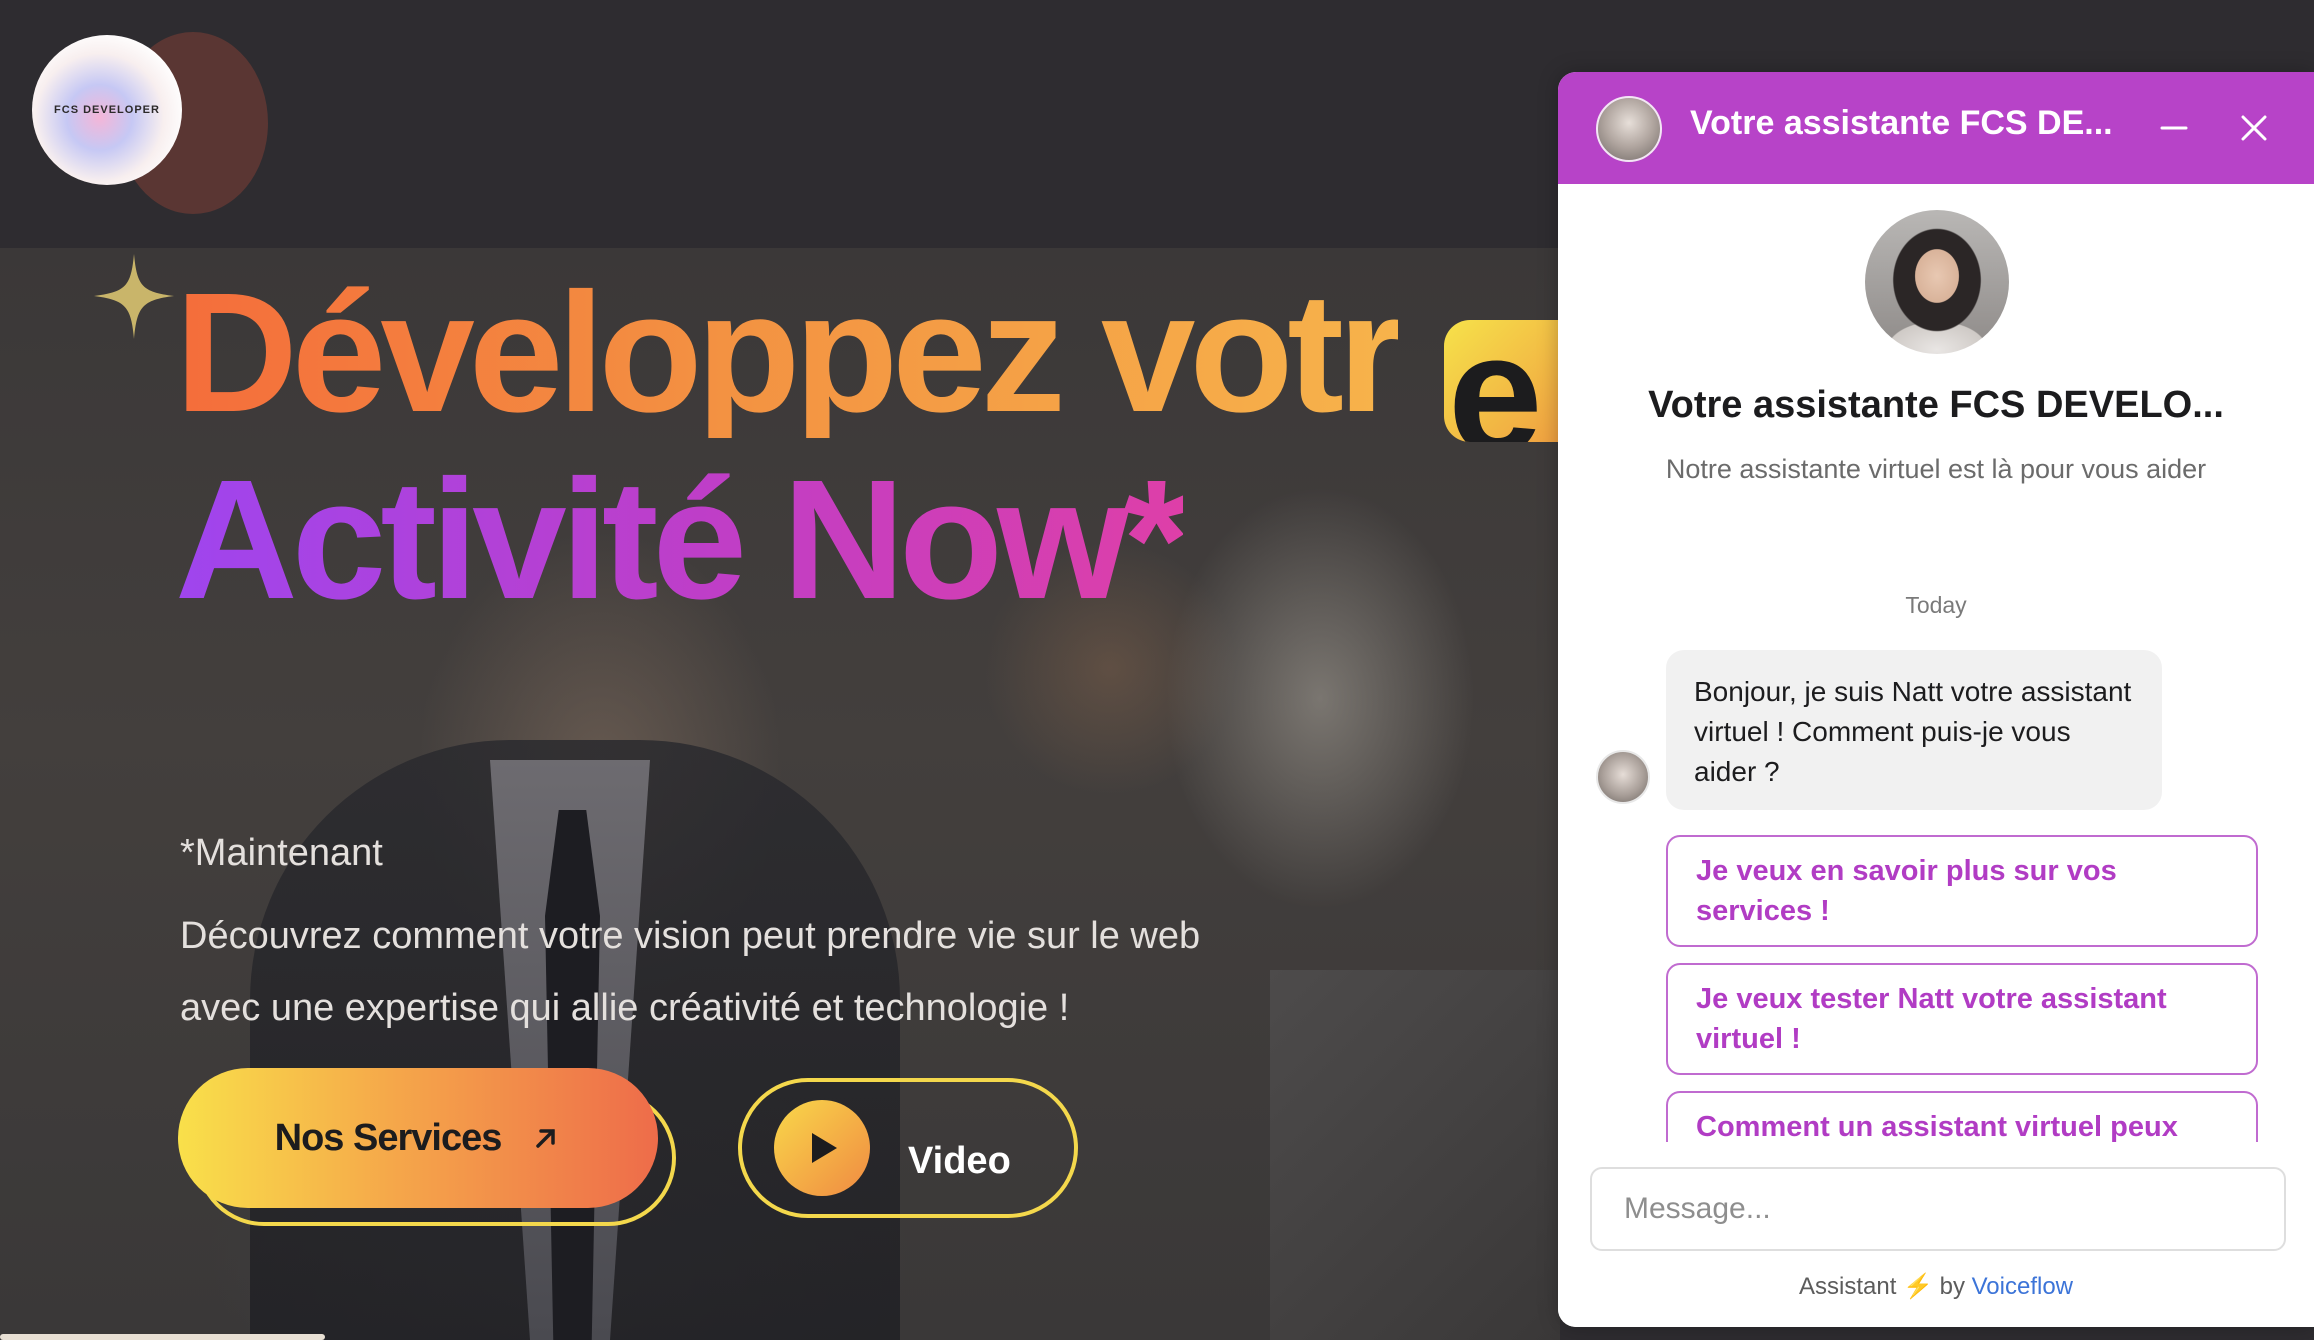 The width and height of the screenshot is (2314, 1340). I want to click on logo: FCS DEVELOPER, so click(107, 110).